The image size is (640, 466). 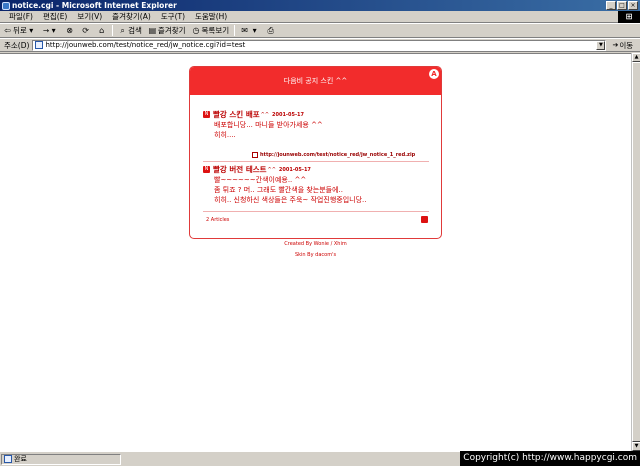 I want to click on window-controls: _ □ ×, so click(x=622, y=5).